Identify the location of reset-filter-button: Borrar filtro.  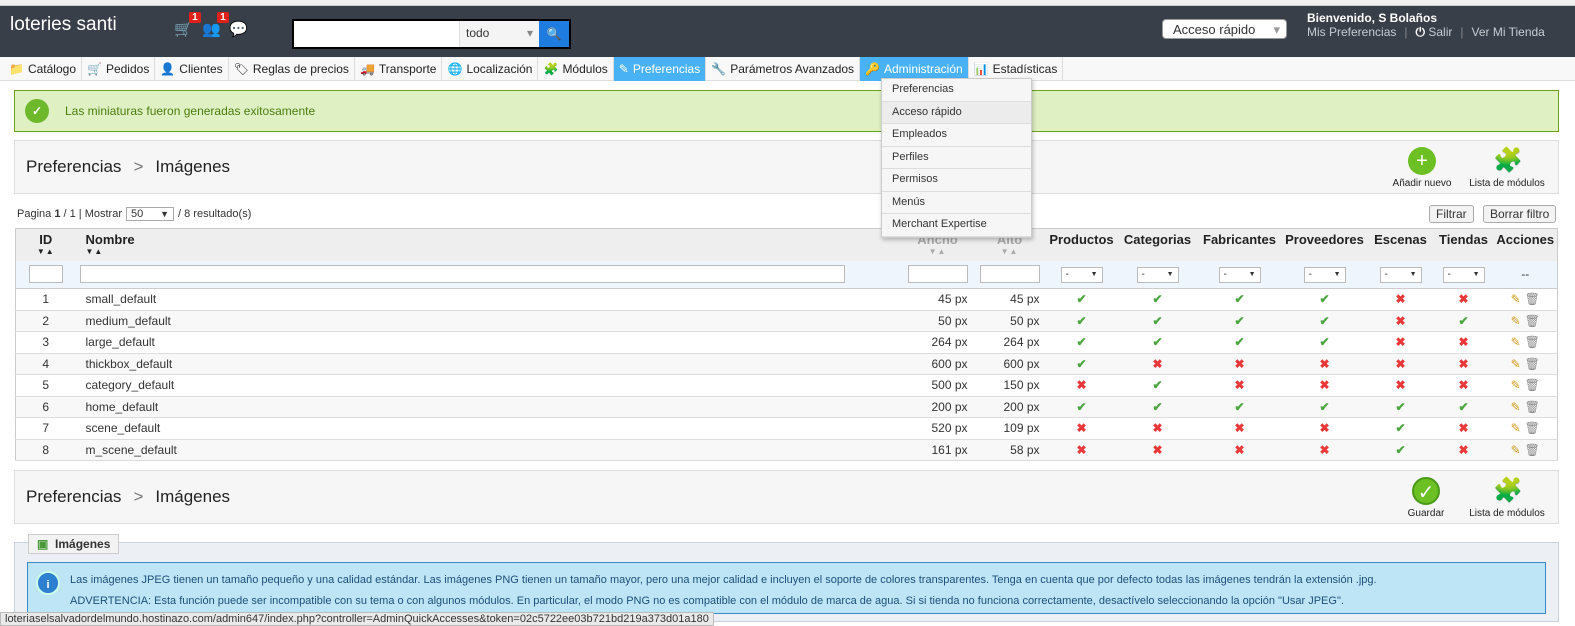
(1520, 214).